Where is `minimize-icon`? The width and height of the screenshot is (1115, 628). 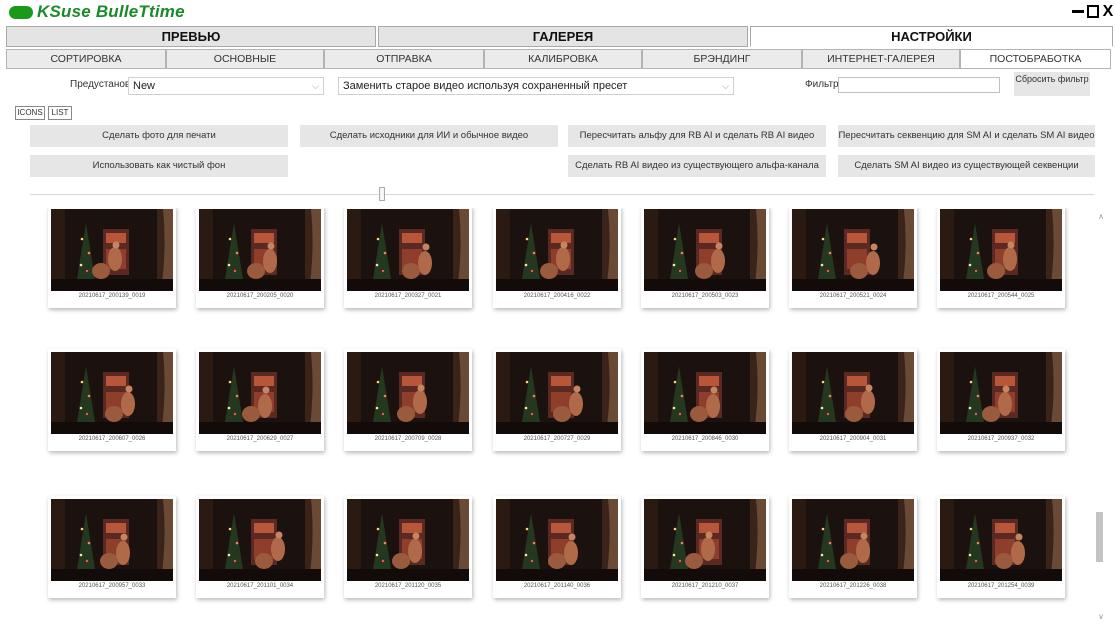 minimize-icon is located at coordinates (1078, 11).